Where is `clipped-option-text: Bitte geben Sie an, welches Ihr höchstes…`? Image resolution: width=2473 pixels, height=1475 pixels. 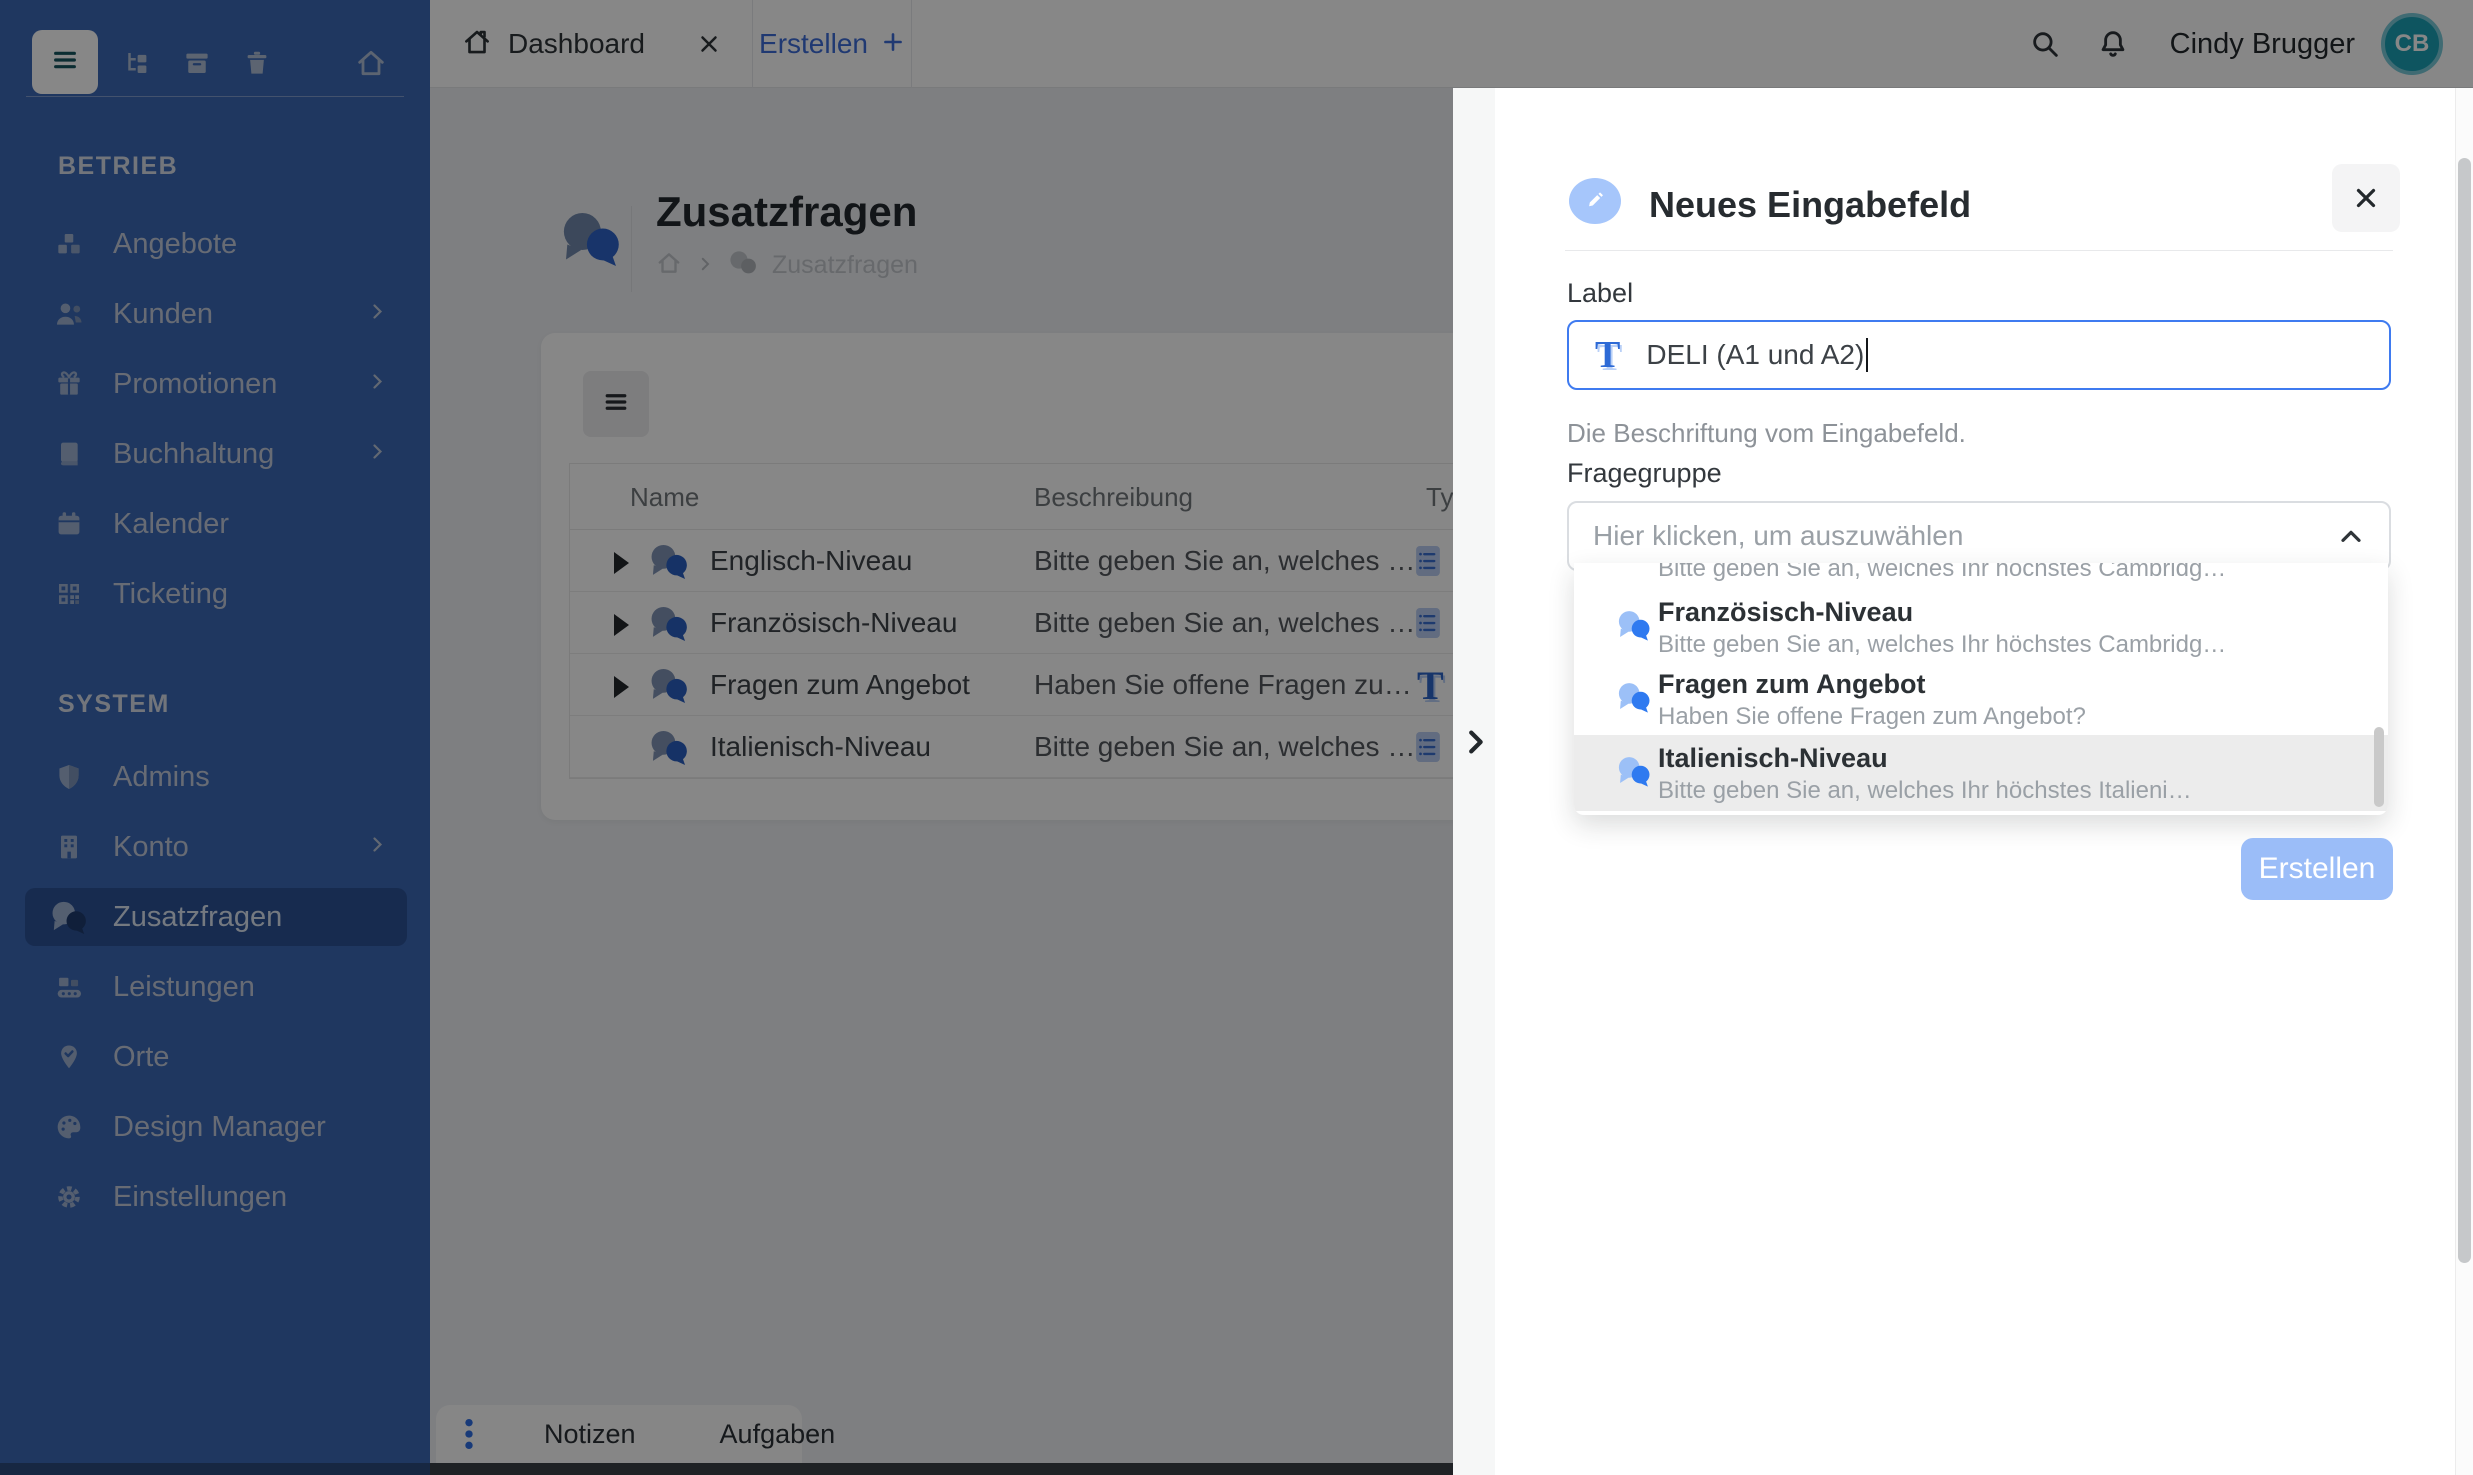
clipped-option-text: Bitte geben Sie an, welches Ihr höchstes… is located at coordinates (1942, 572).